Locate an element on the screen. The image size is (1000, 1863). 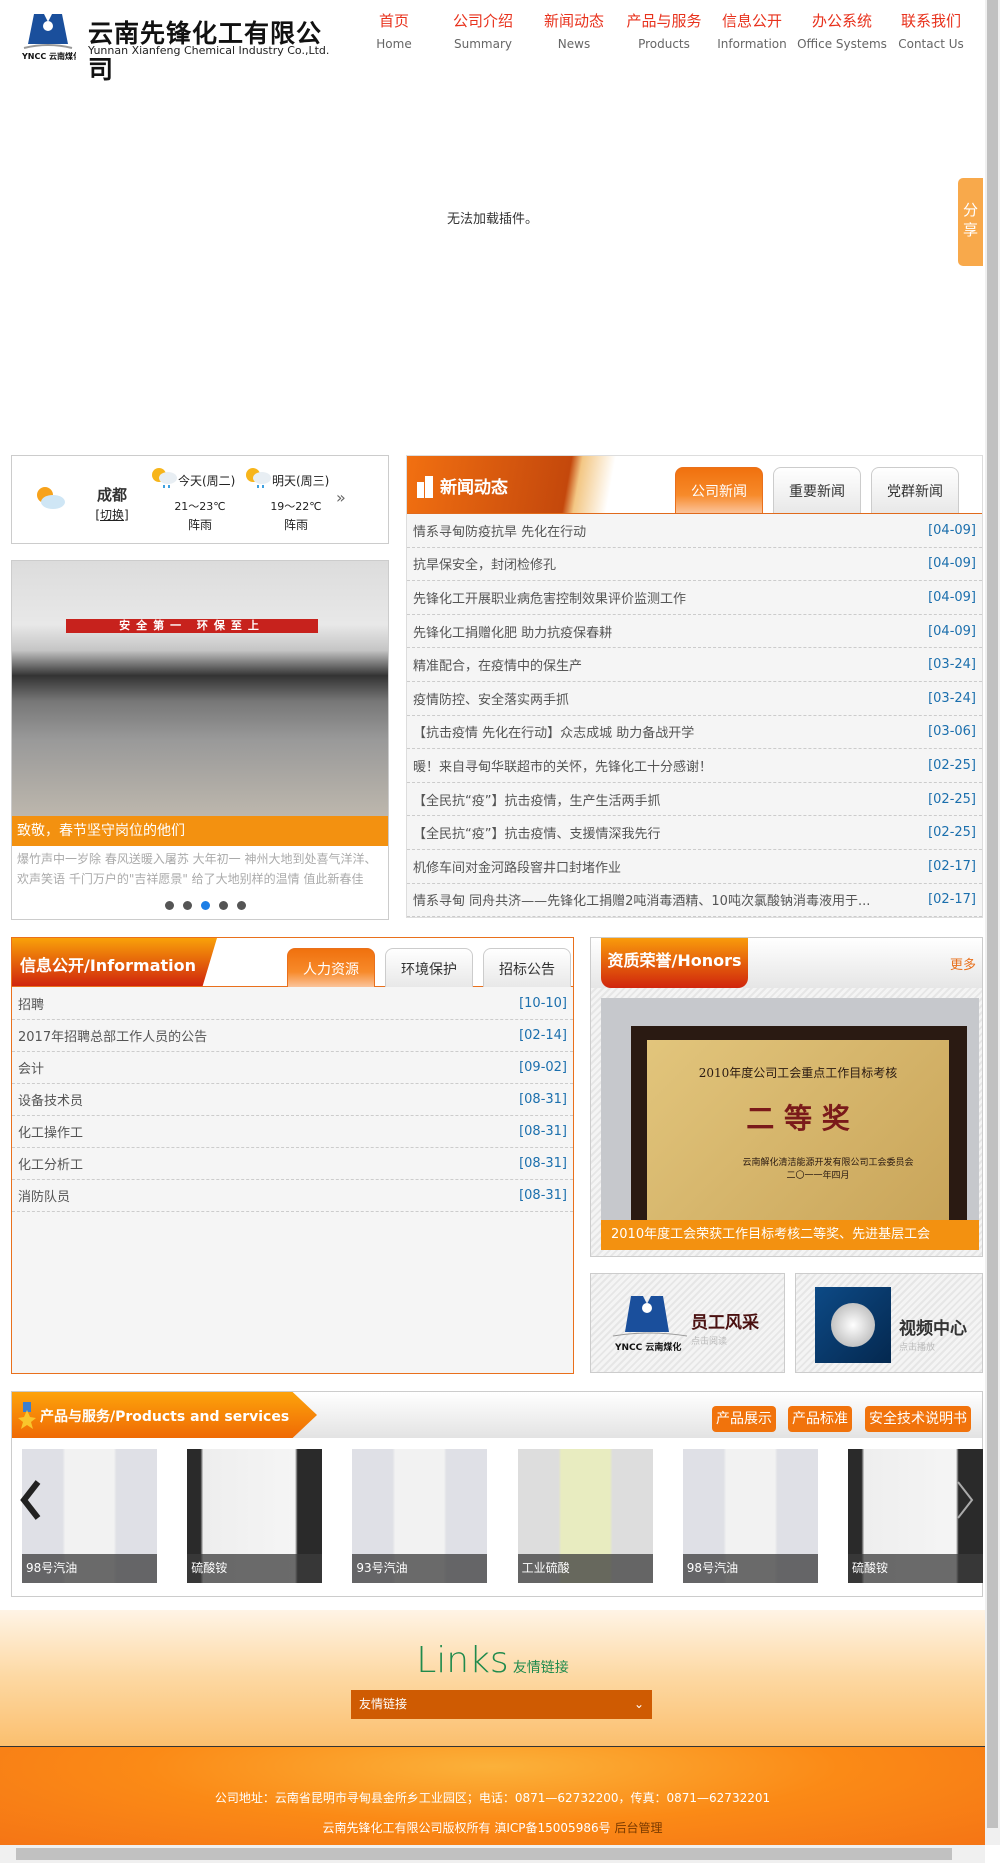
tomorrow-desc: 阵雨 is located at coordinates (295, 525).